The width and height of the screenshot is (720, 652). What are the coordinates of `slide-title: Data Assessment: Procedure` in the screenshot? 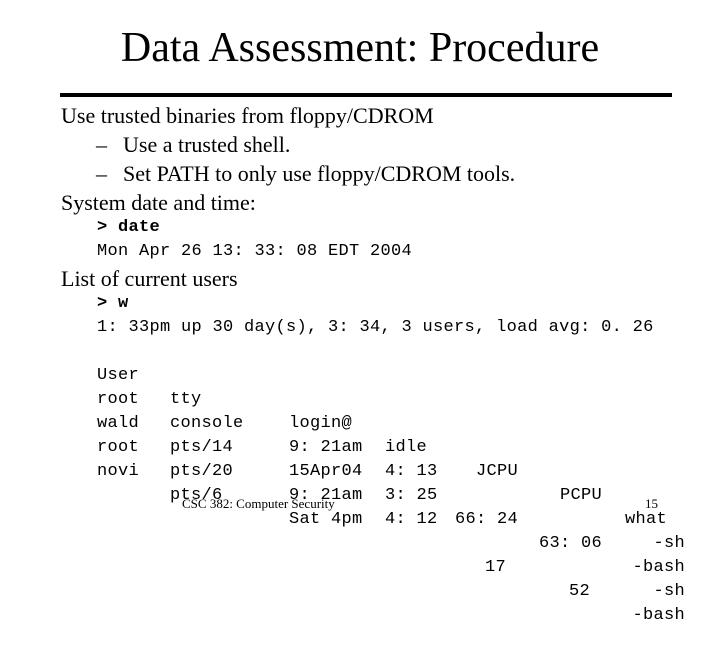 It's located at (360, 48).